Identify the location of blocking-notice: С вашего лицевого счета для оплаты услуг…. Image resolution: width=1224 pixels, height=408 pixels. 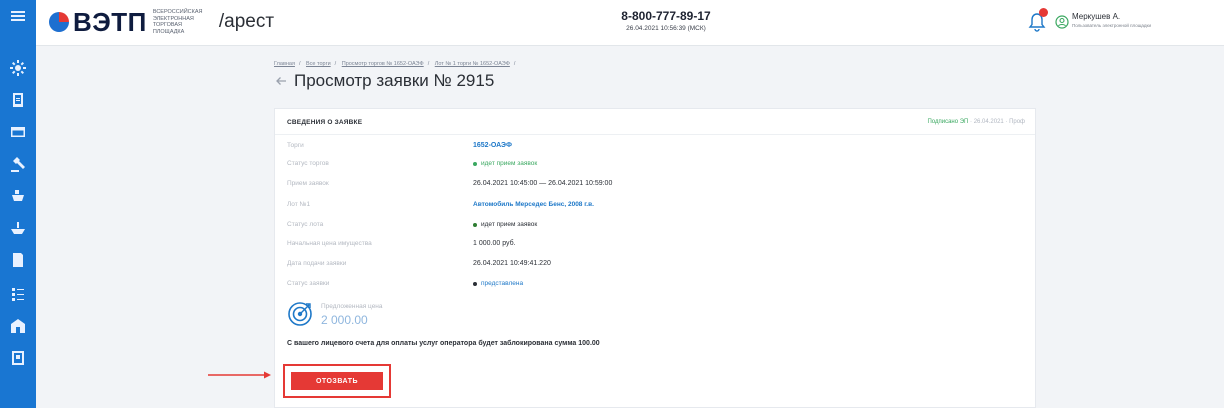
(443, 343).